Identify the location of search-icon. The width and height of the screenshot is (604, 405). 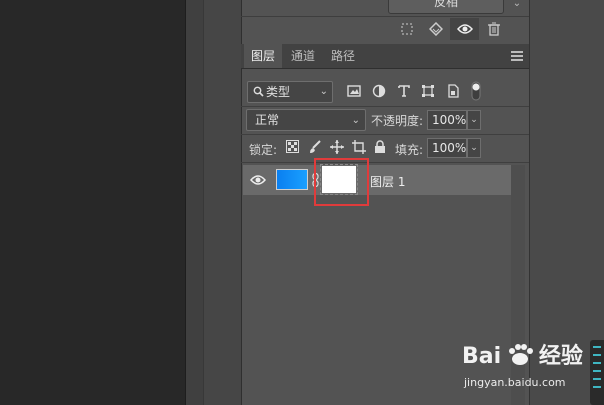
(258, 91).